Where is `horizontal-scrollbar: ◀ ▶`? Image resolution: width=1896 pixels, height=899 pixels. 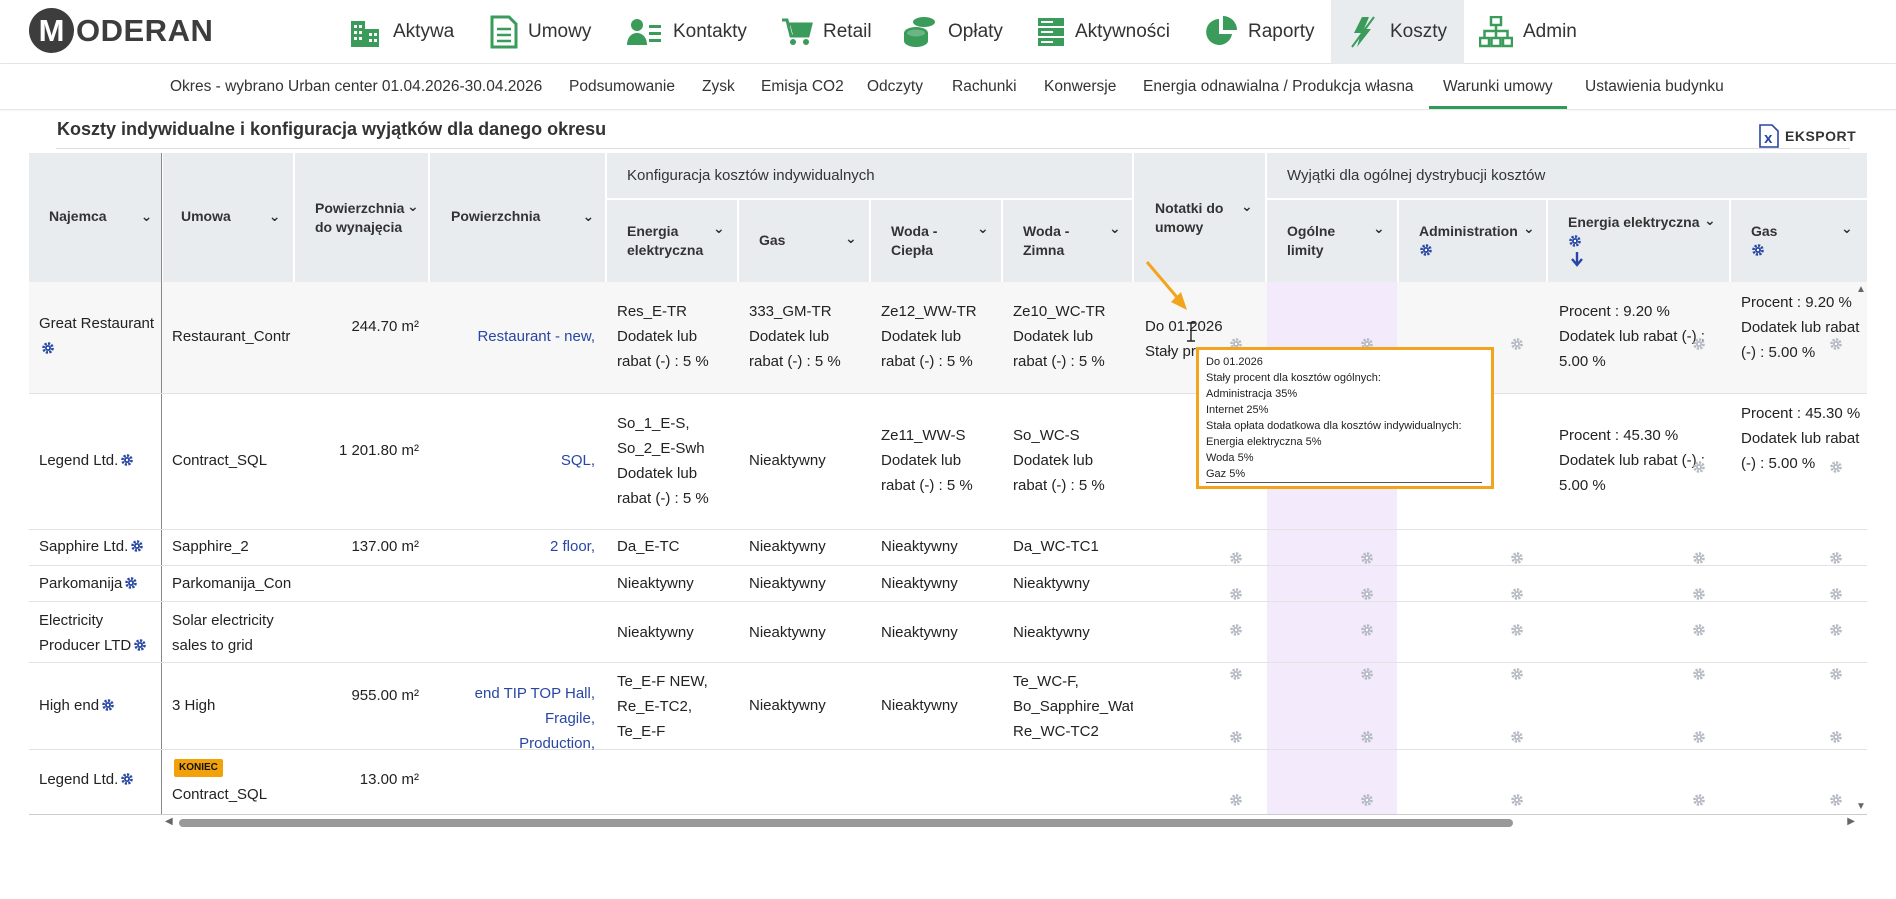
horizontal-scrollbar: ◀ ▶ is located at coordinates (1010, 823).